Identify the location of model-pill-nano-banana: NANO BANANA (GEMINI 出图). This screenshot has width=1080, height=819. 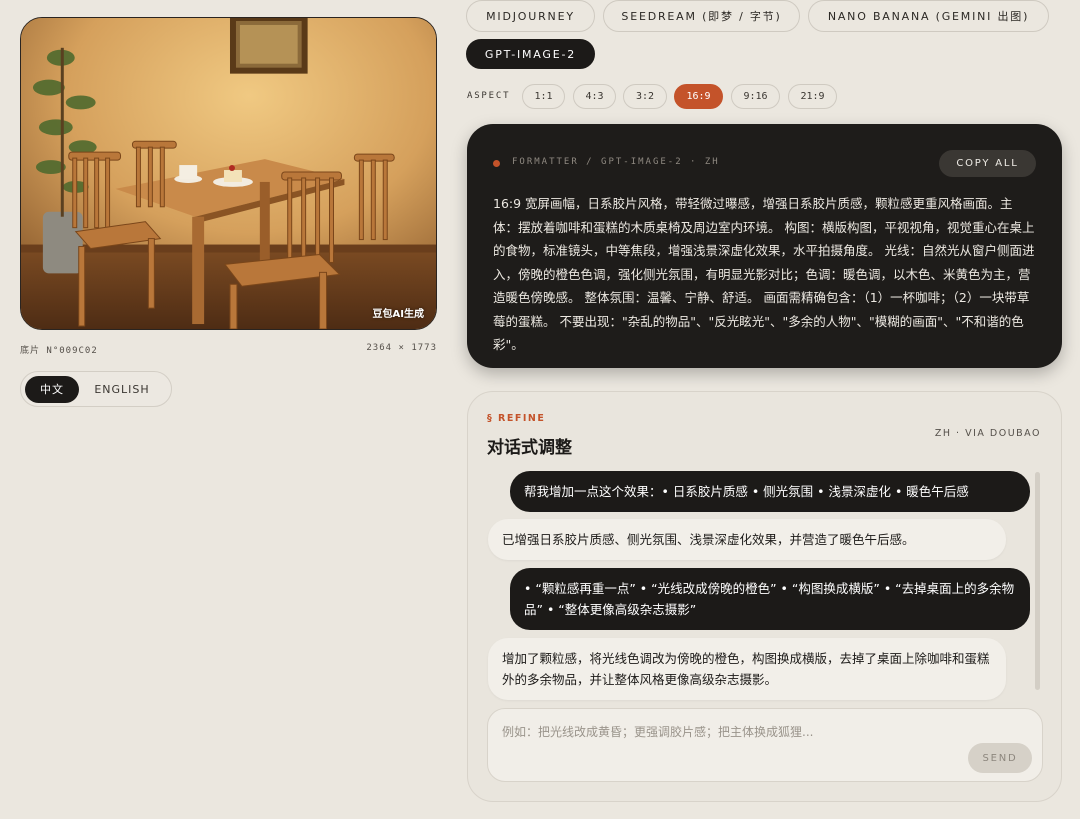
(928, 16).